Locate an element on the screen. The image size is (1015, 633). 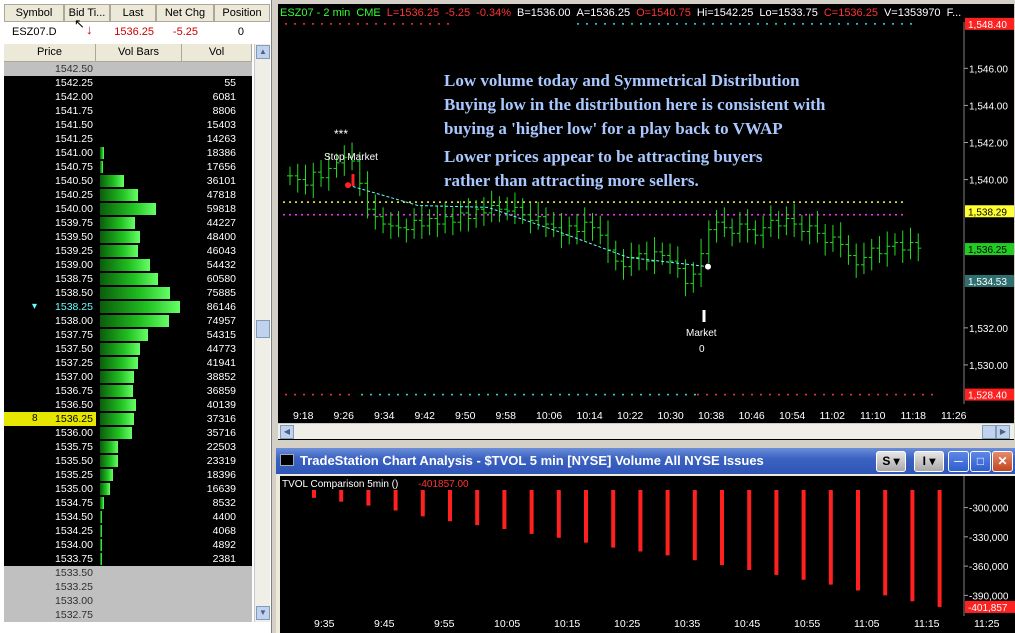
matrix-header-vol-bars: Vol Bars is located at coordinates (139, 53).